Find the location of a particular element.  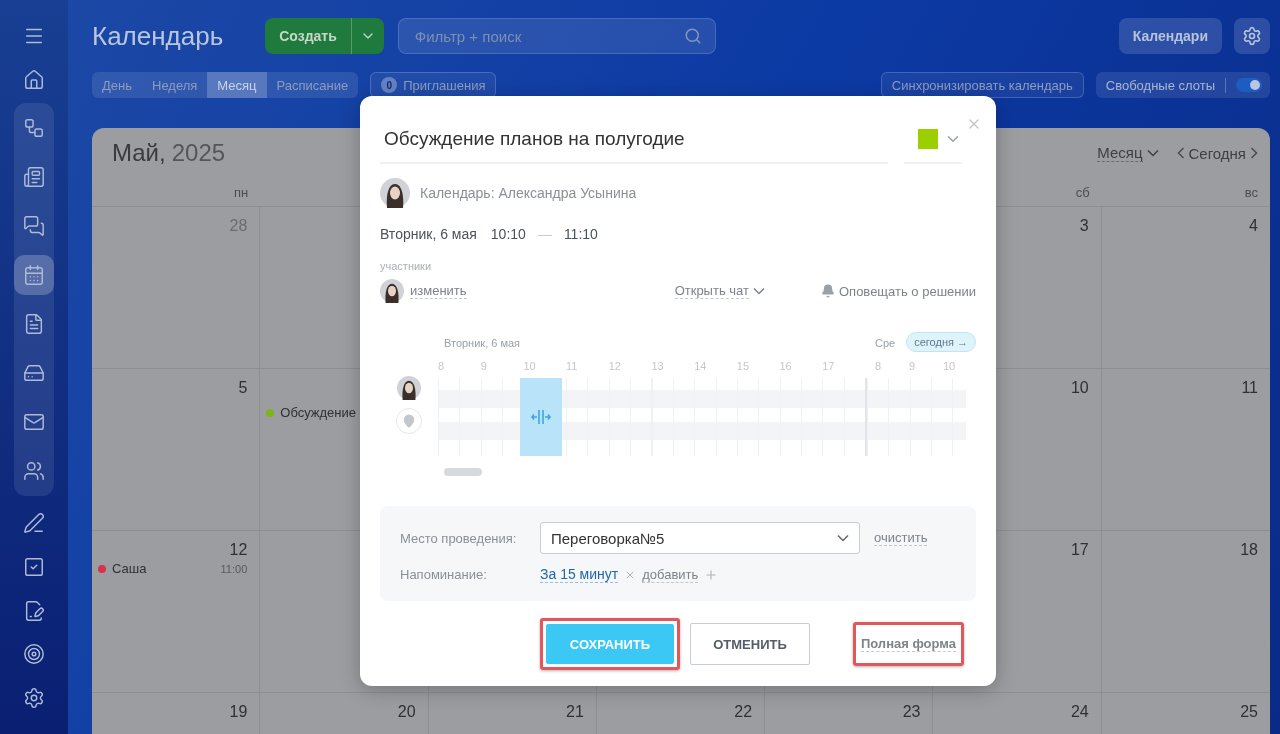

page-title: Календарь is located at coordinates (158, 36).